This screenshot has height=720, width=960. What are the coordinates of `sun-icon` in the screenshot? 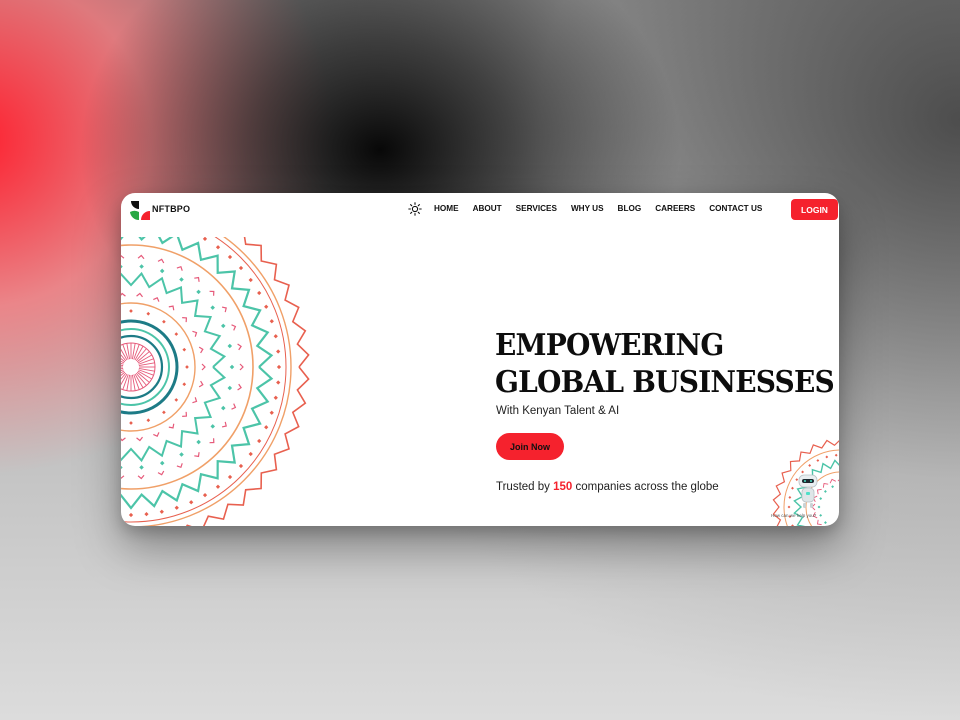 It's located at (415, 209).